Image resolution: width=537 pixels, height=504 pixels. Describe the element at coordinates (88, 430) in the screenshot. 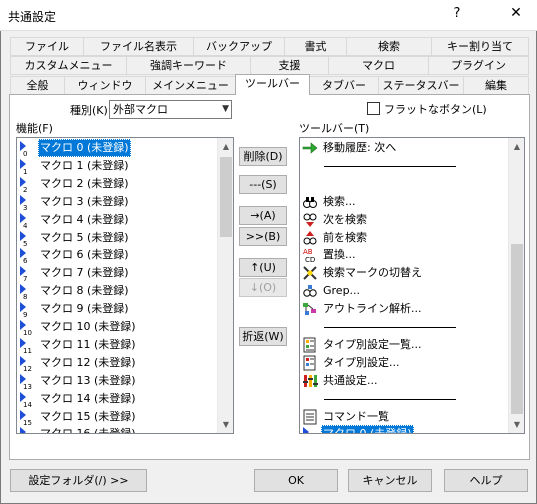

I see `function-list-item-label: マクロ 16 (未登録)` at that location.